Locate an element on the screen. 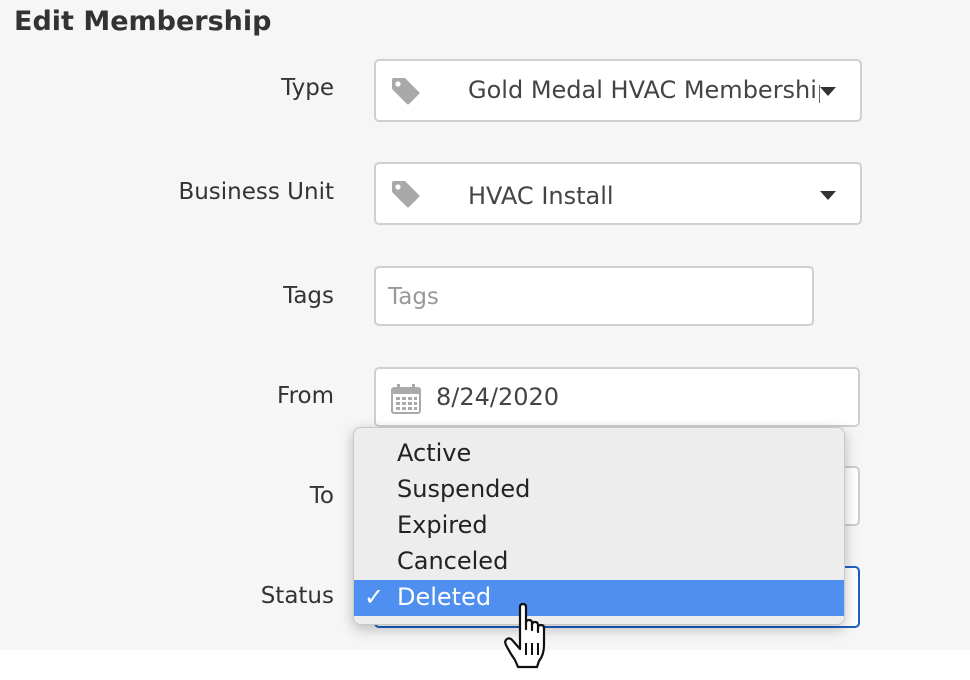 The height and width of the screenshot is (680, 970). tags-placeholder: Tags is located at coordinates (413, 297).